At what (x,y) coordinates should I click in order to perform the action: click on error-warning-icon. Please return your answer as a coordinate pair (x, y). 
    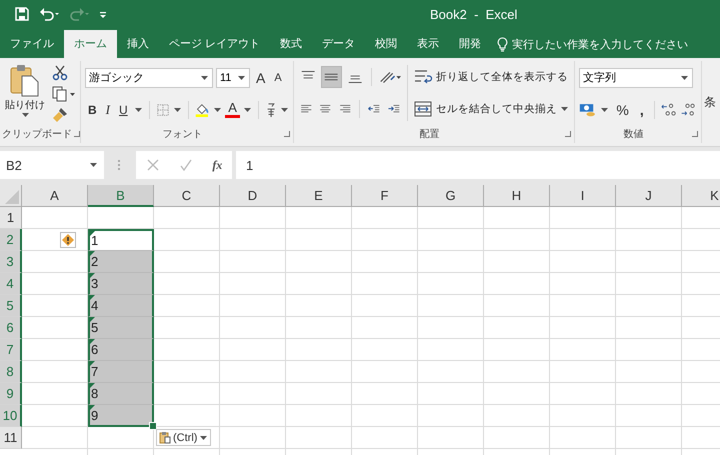
    Looking at the image, I should click on (68, 240).